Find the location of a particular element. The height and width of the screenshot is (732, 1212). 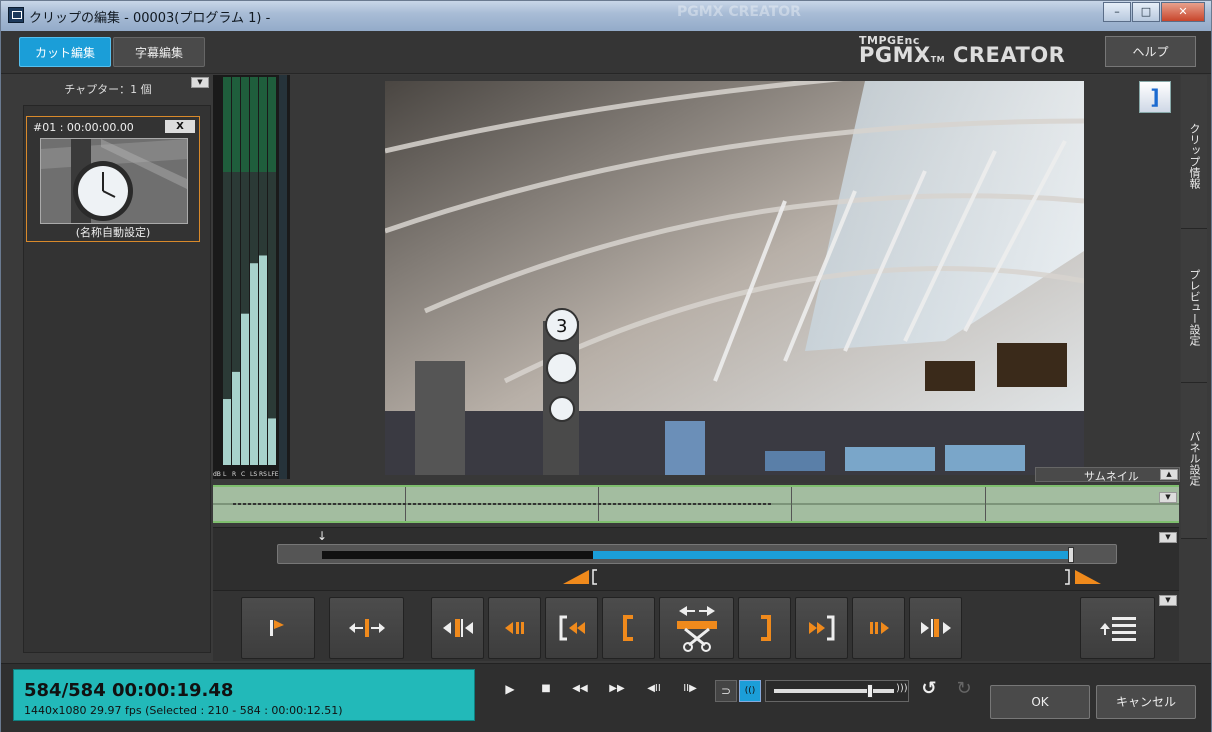

chapter-thumbnail is located at coordinates (114, 181).